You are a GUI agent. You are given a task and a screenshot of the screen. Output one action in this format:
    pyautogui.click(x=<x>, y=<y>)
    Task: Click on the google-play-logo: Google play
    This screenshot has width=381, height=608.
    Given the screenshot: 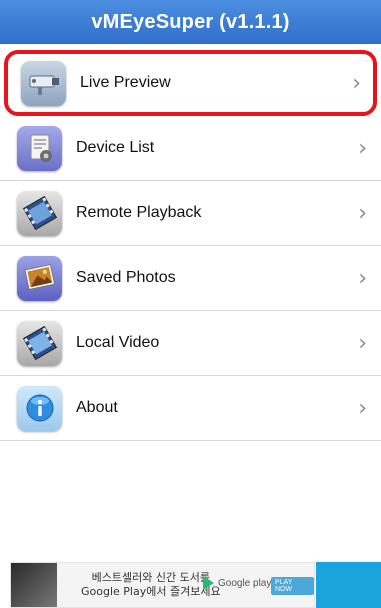 What is the action you would take?
    pyautogui.click(x=237, y=583)
    